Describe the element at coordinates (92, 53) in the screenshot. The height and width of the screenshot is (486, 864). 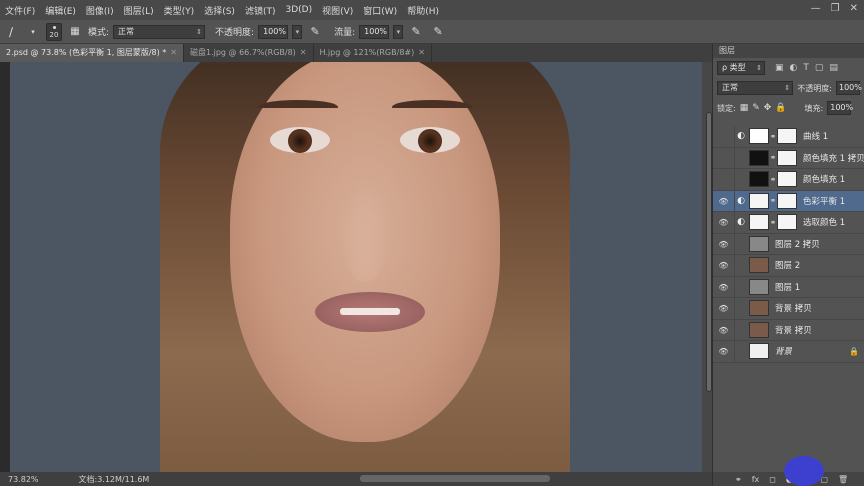
I see `document-tab: 2.psd @ 73.8% (色彩平衡 1, 图层蒙版/8) * ✕` at that location.